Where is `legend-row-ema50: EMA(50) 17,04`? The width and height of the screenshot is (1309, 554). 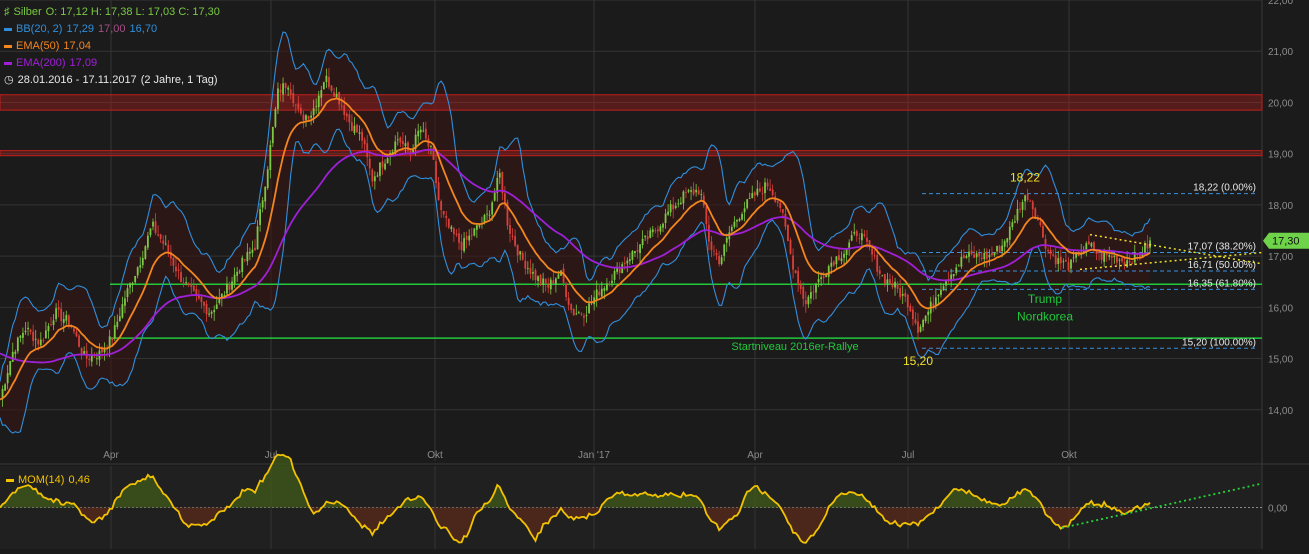
legend-row-ema50: EMA(50) 17,04 is located at coordinates (114, 46).